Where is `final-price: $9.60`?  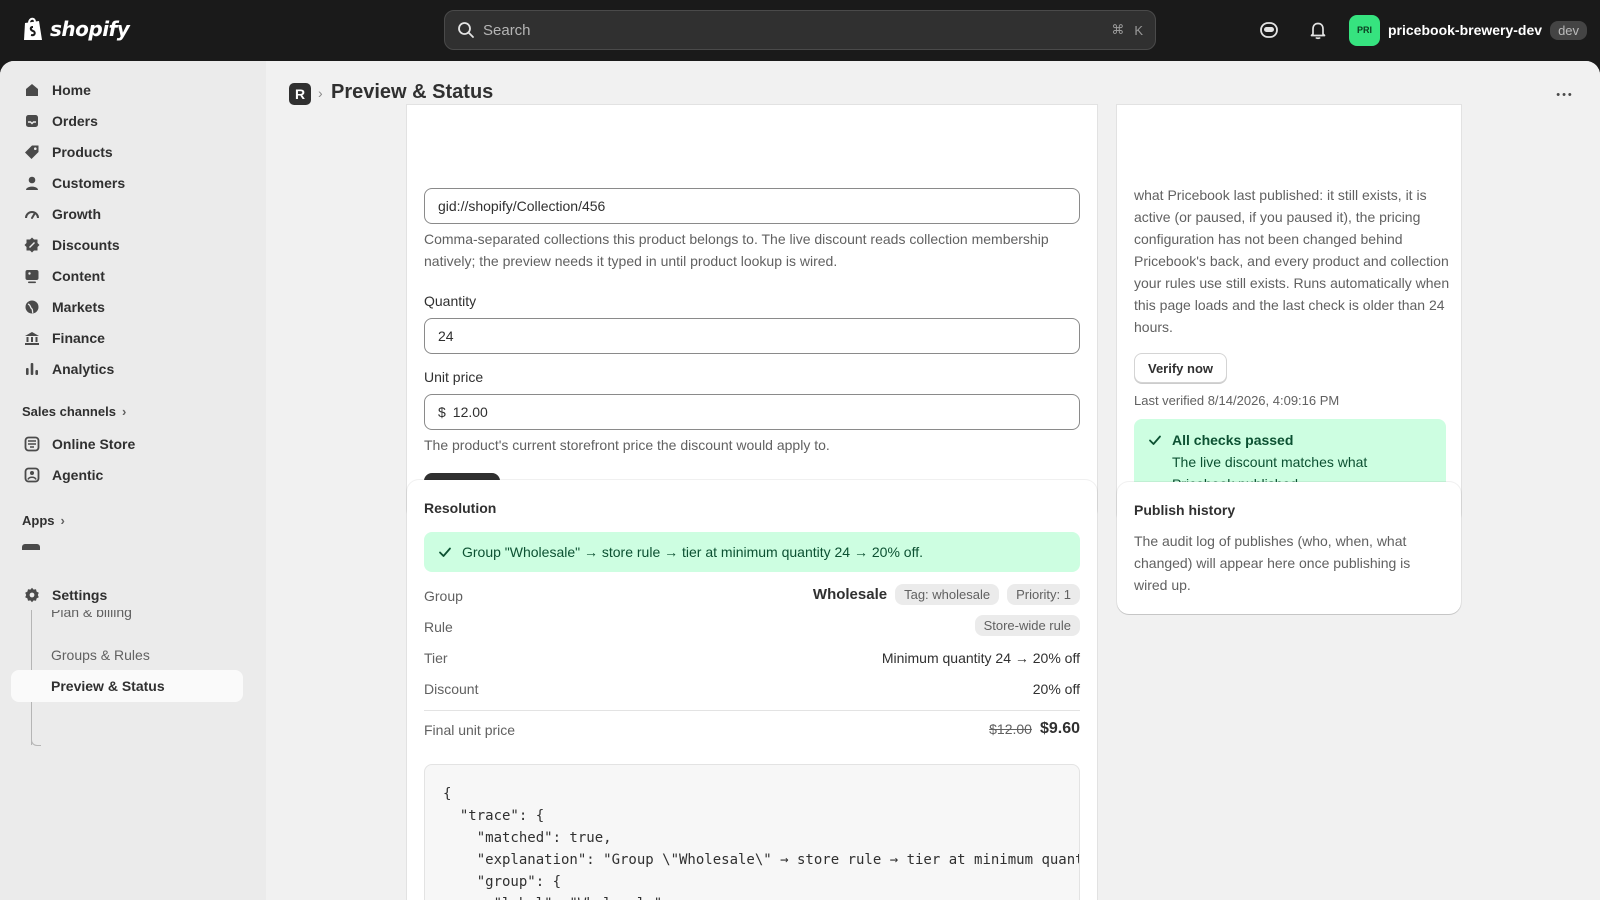 final-price: $9.60 is located at coordinates (1059, 728).